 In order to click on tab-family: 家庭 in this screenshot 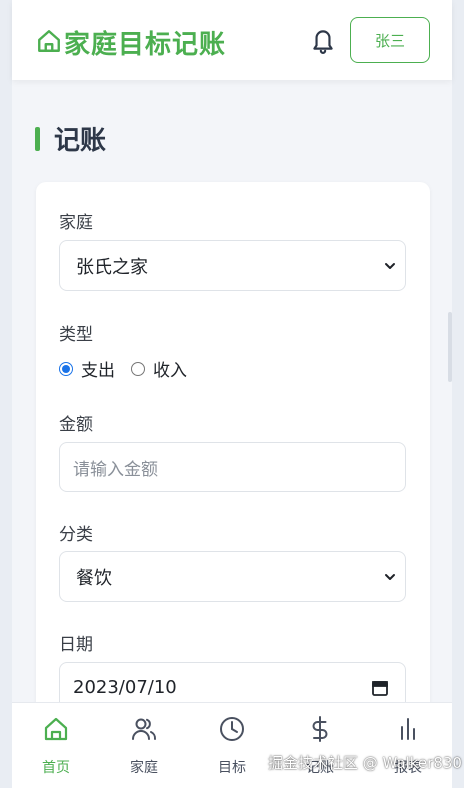, I will do `click(144, 745)`.